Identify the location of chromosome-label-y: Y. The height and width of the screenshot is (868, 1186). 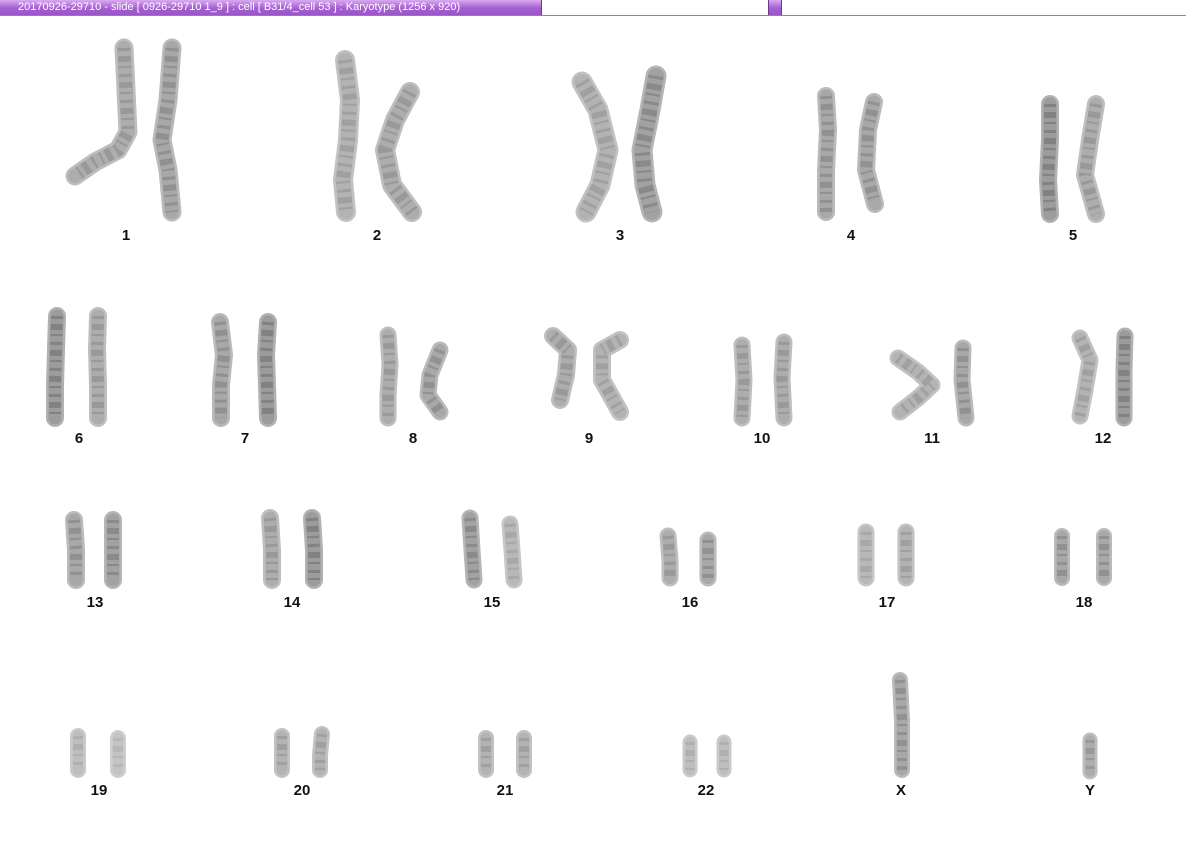
(1090, 790).